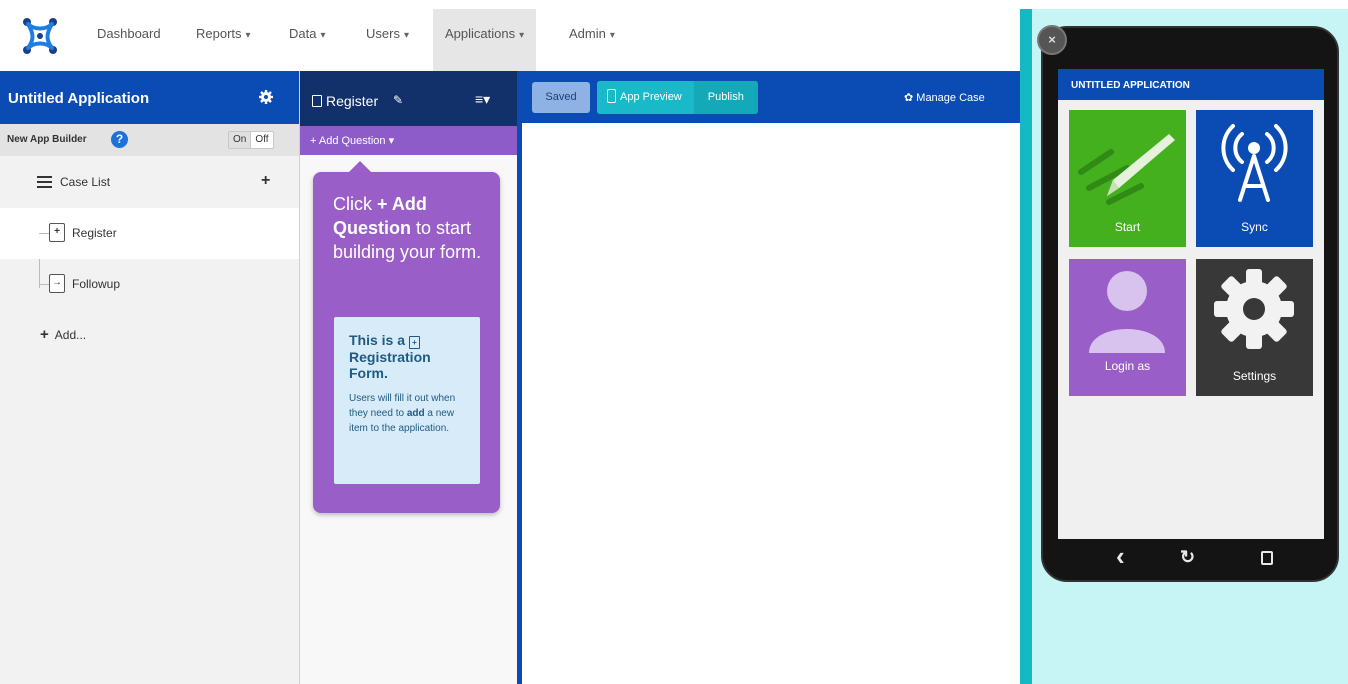 The image size is (1348, 684). What do you see at coordinates (1254, 163) in the screenshot?
I see `antenna-icon` at bounding box center [1254, 163].